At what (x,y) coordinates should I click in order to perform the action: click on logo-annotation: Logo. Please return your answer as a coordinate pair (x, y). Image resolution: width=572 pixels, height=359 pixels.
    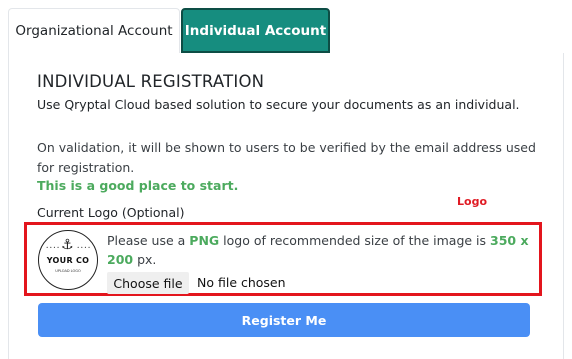
    Looking at the image, I should click on (472, 201).